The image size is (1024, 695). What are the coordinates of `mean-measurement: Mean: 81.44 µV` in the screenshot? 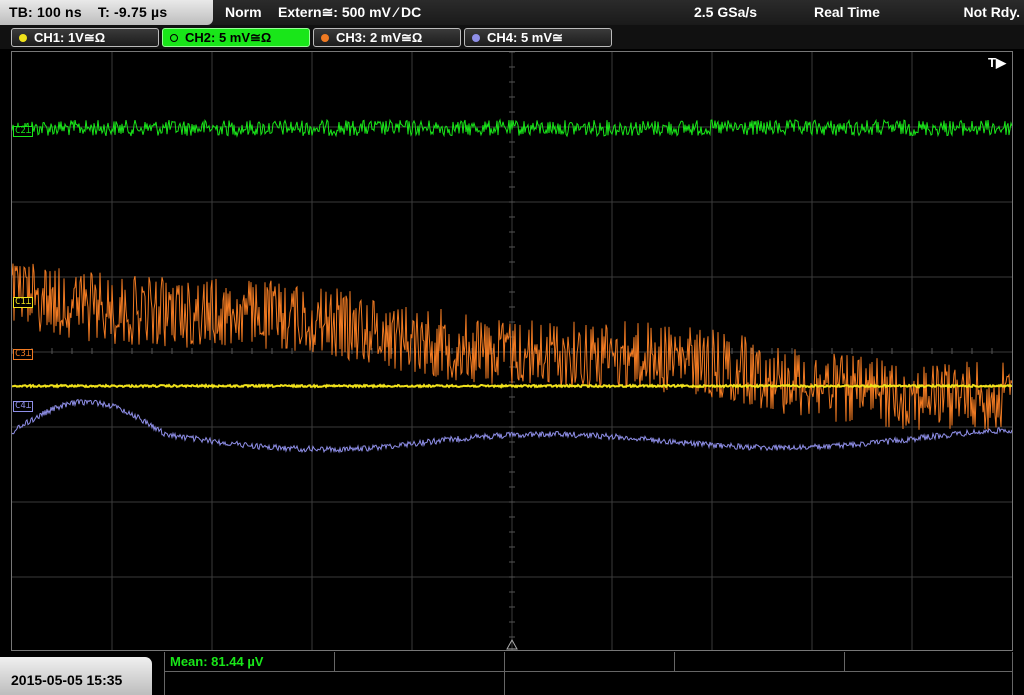 It's located at (217, 661).